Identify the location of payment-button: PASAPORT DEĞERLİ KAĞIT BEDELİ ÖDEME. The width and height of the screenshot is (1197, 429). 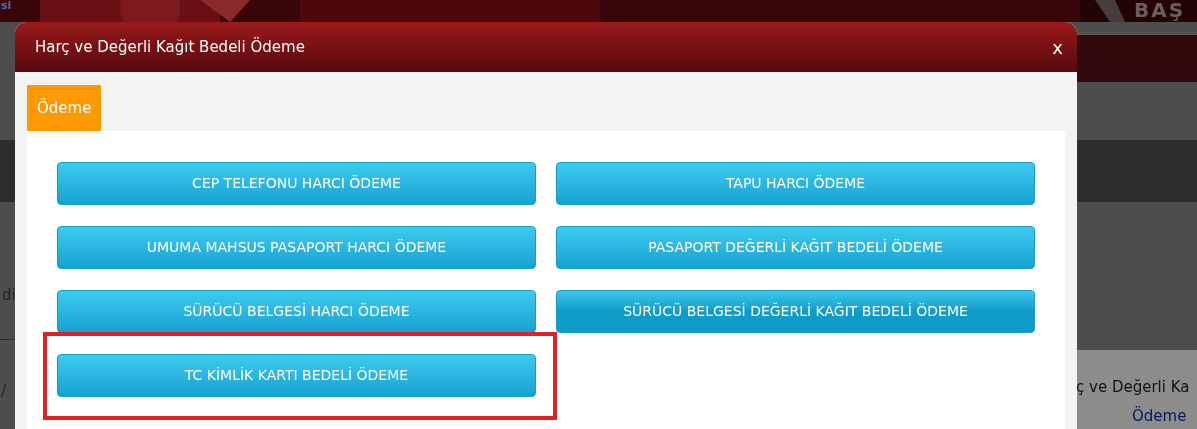
(795, 247).